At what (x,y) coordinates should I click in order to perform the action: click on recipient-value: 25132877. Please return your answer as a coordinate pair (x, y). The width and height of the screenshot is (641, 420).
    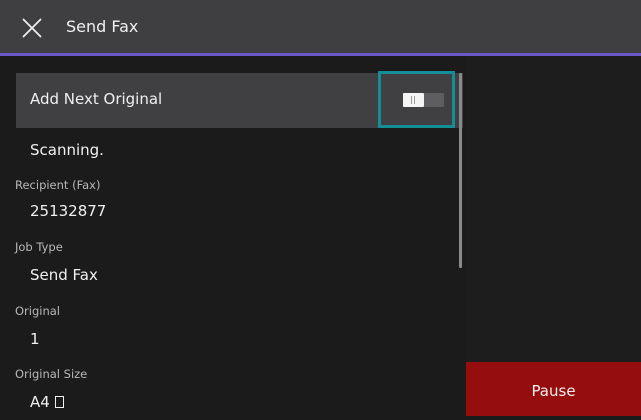
    Looking at the image, I should click on (68, 211).